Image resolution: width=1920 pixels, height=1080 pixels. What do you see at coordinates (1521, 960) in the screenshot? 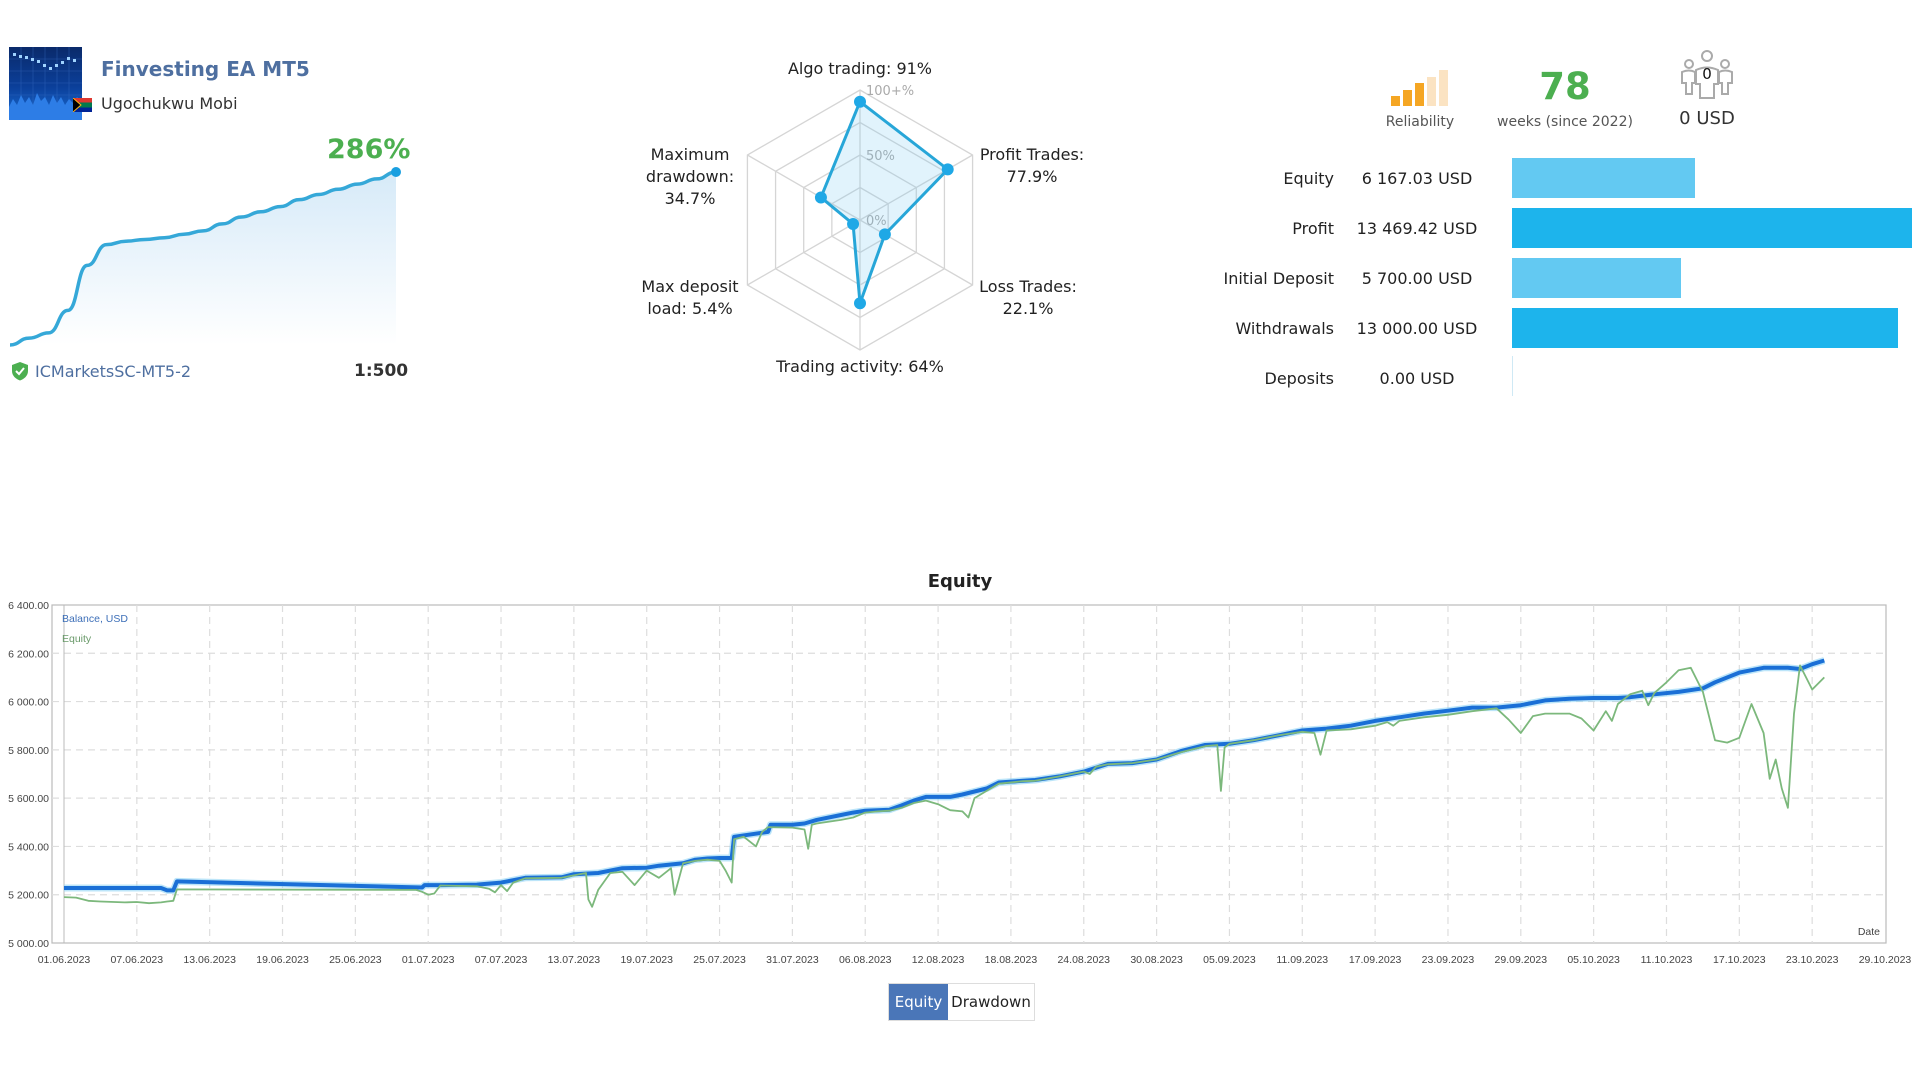
I see `x-tick-label: 29.09.2023` at bounding box center [1521, 960].